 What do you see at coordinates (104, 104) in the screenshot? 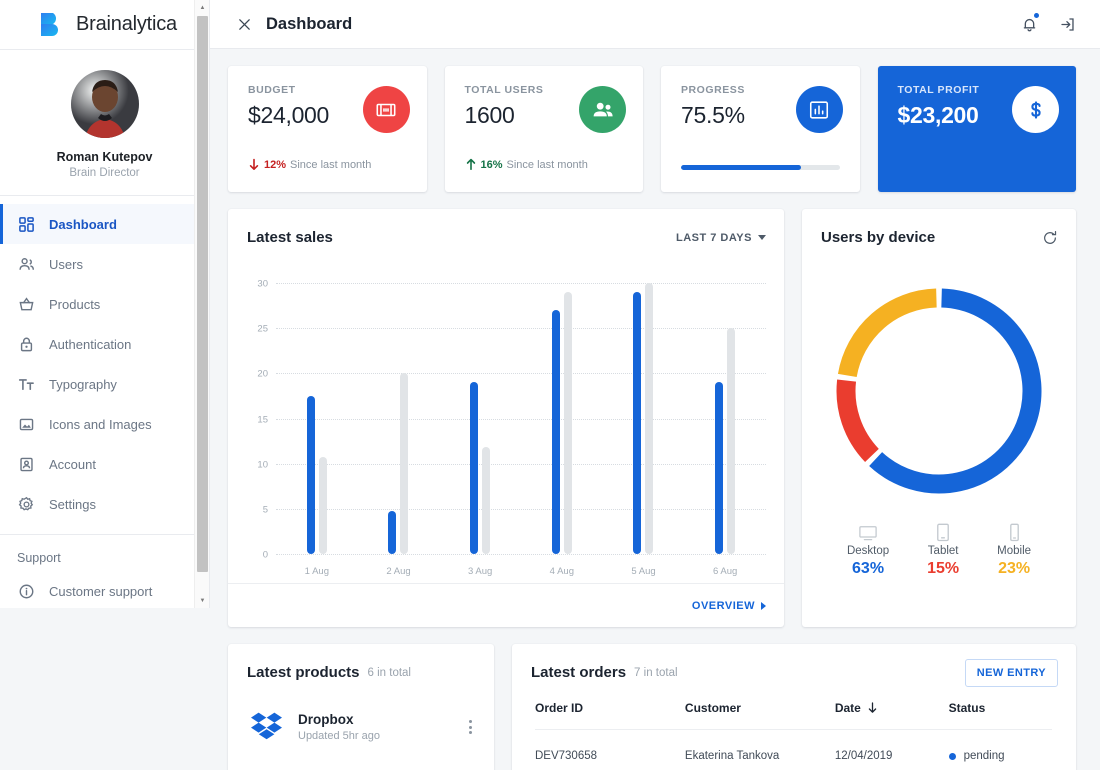
I see `avatar` at bounding box center [104, 104].